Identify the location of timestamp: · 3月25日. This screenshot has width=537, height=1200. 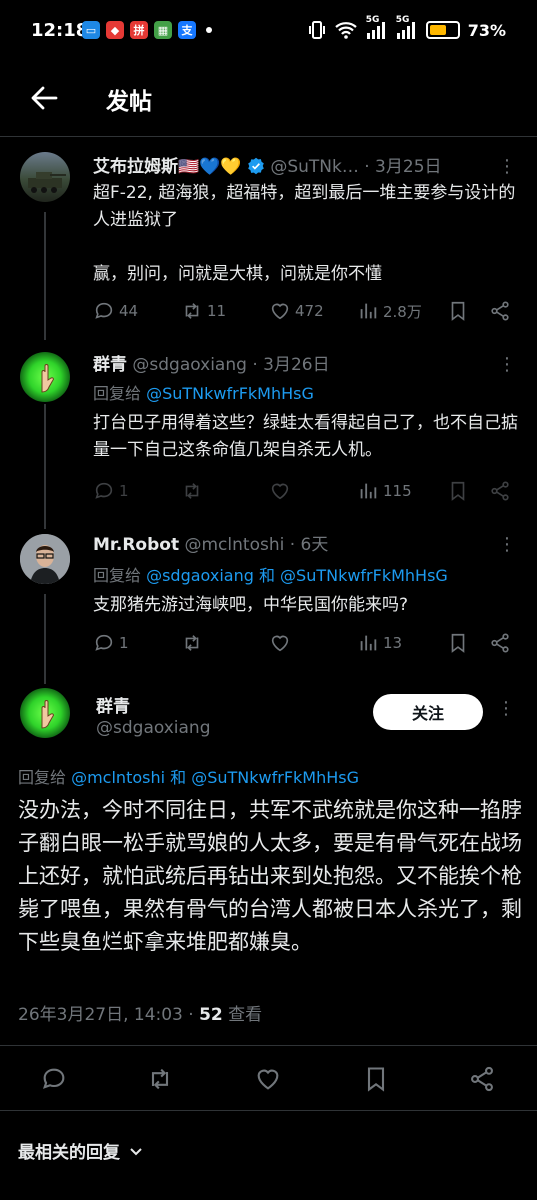
(403, 167).